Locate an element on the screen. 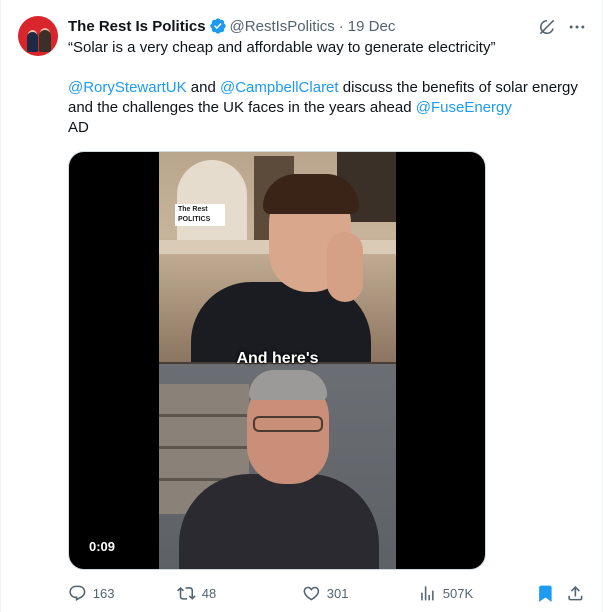 The image size is (603, 612). mention-fuse: @FuseEnergy is located at coordinates (464, 107).